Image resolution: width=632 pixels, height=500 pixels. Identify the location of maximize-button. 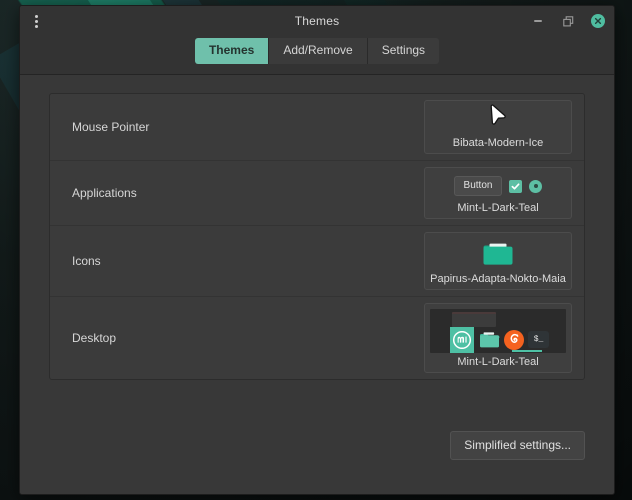
(568, 21).